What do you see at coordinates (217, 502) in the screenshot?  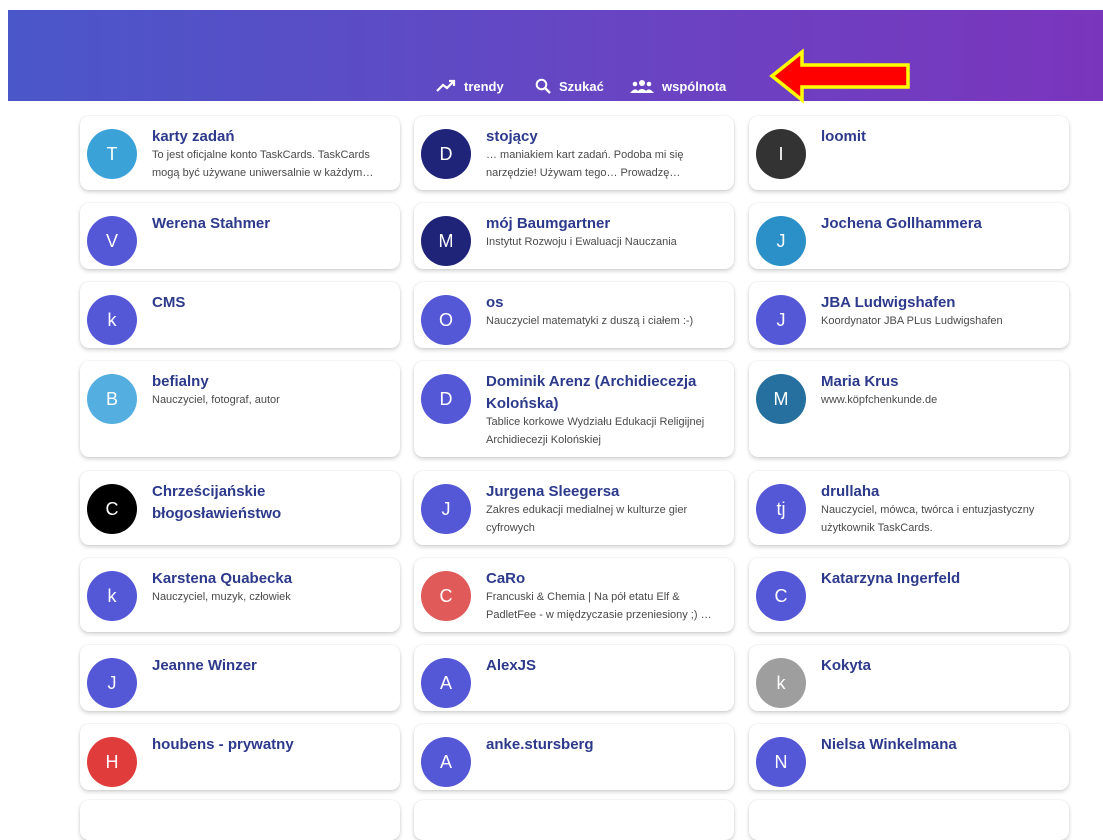 I see `user-name: Chrześcijańskie błogosławieństwo` at bounding box center [217, 502].